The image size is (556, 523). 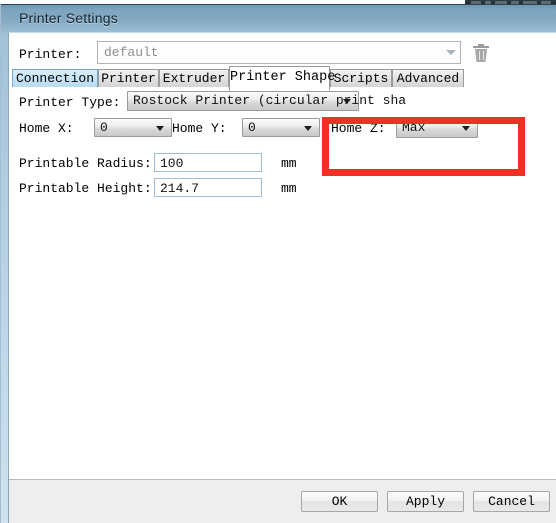 I want to click on tab-printer-shape: Printer Shape, so click(x=282, y=78).